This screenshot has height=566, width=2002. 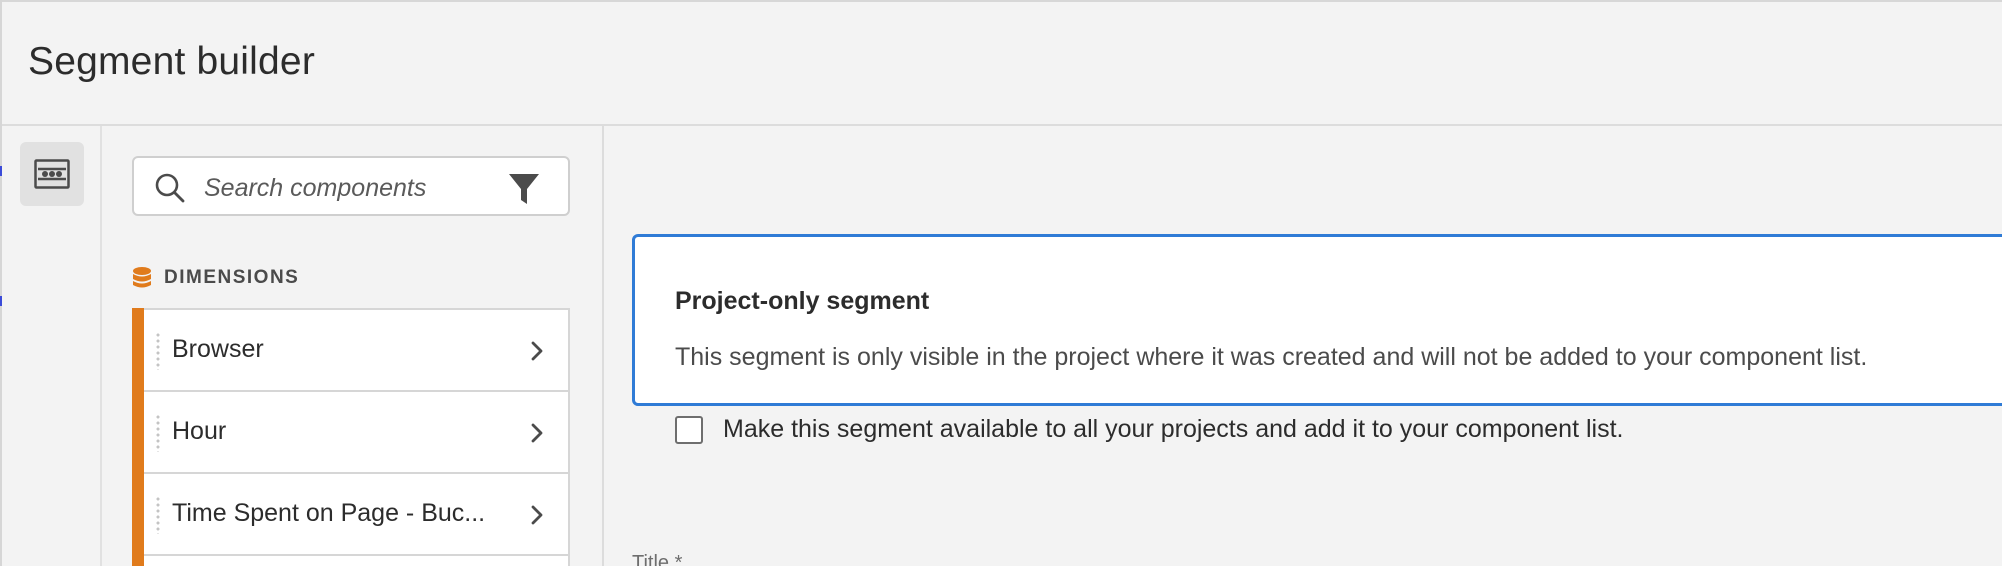 I want to click on list-item-next, so click(x=351, y=560).